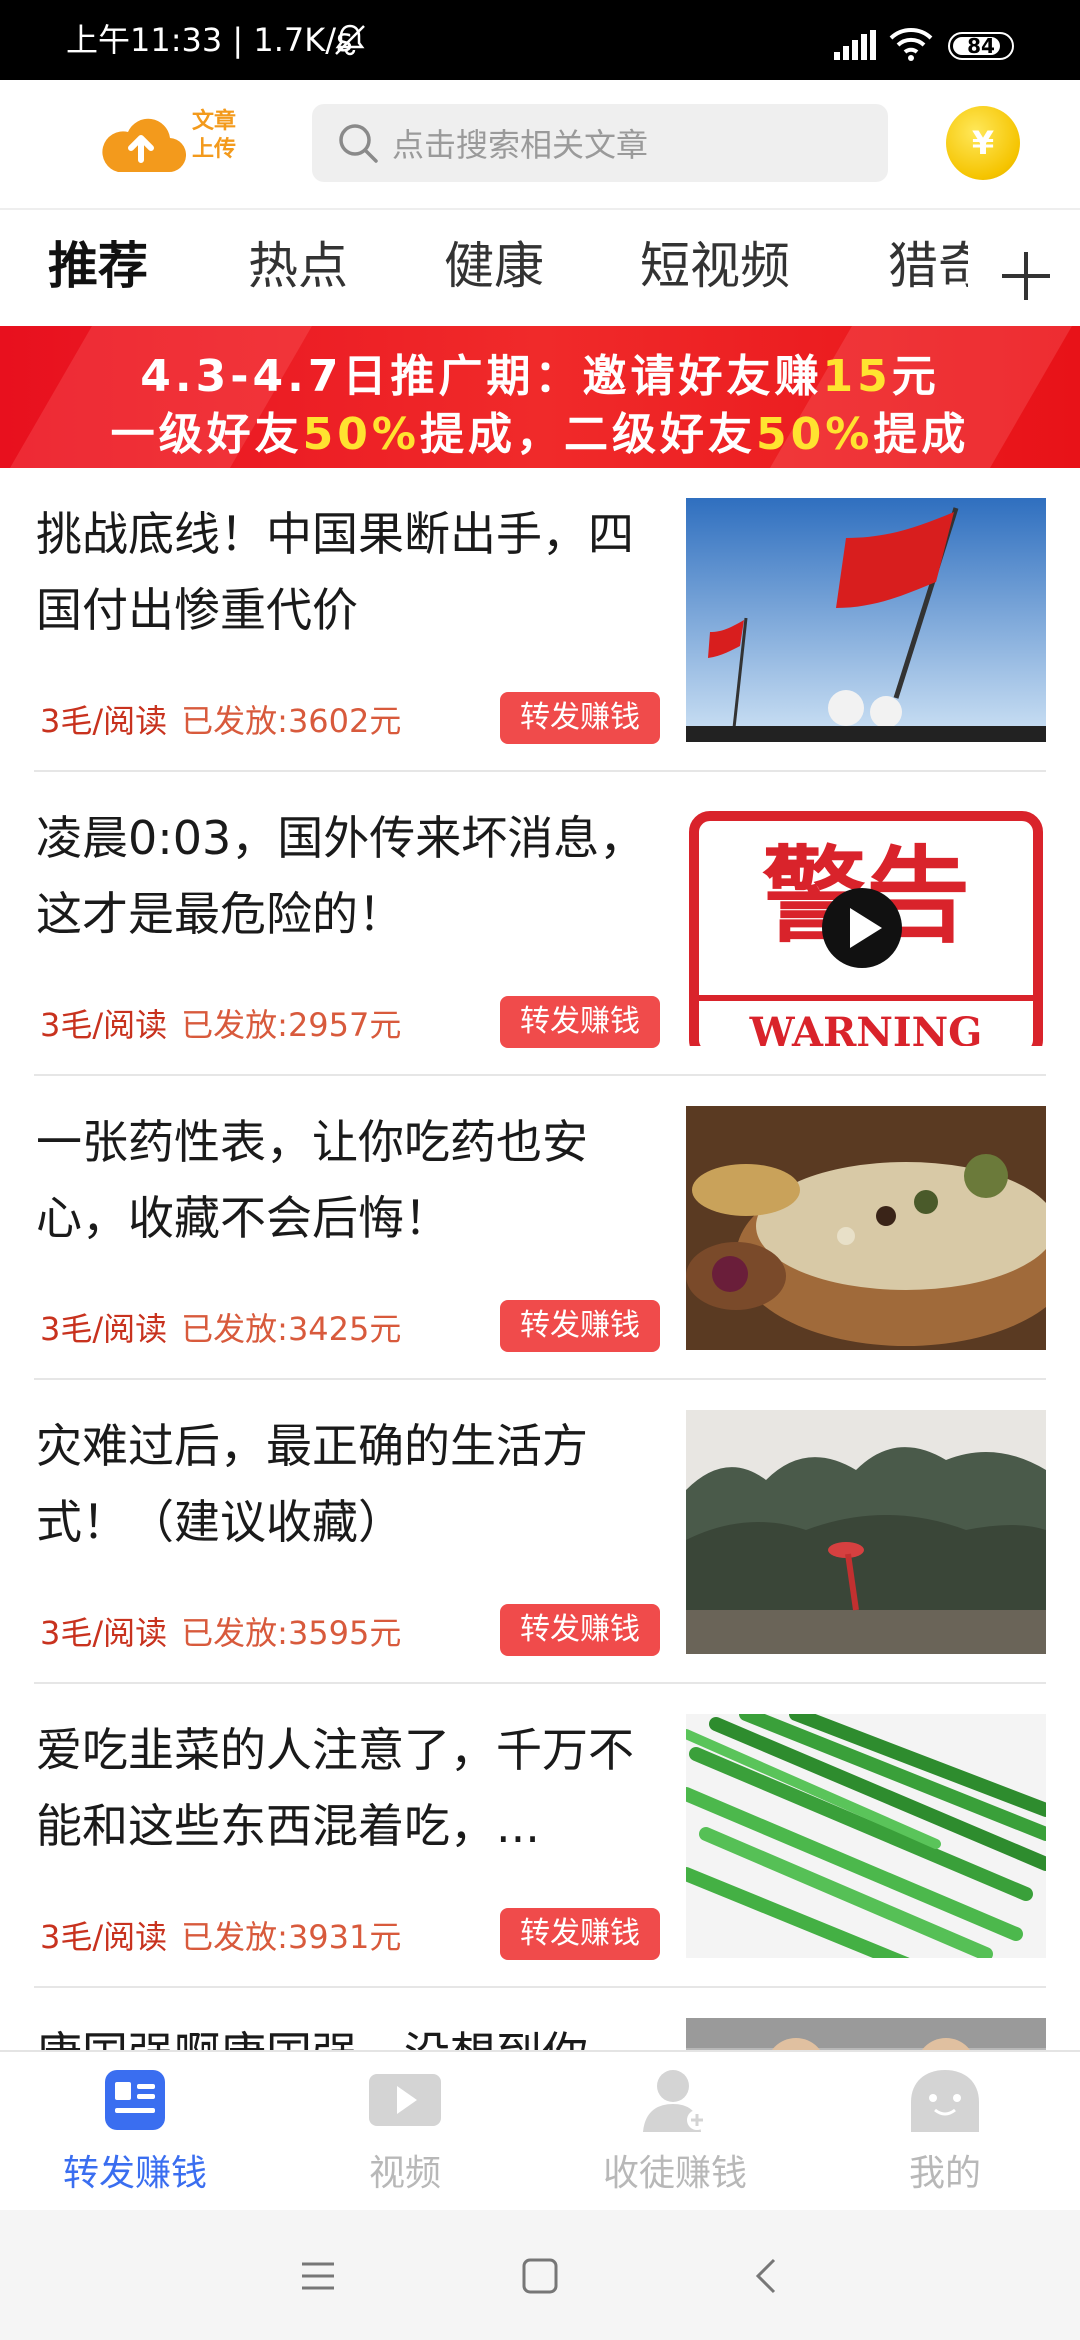  I want to click on coin-wallet-button: ¥, so click(983, 143).